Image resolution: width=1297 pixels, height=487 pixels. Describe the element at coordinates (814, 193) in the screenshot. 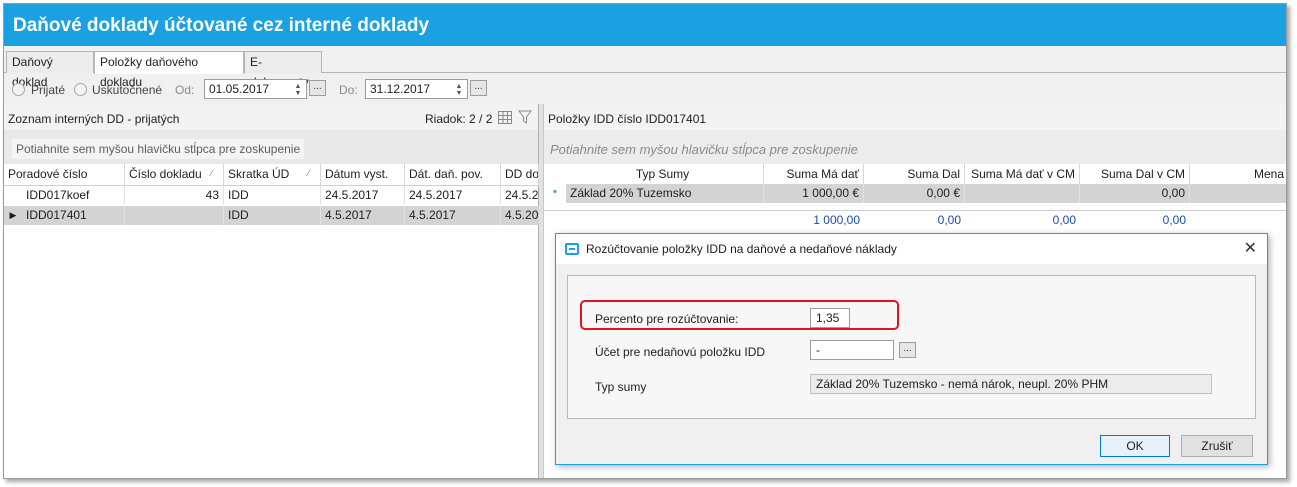

I see `cell-suma-ma-dat: 1 000,00 €` at that location.